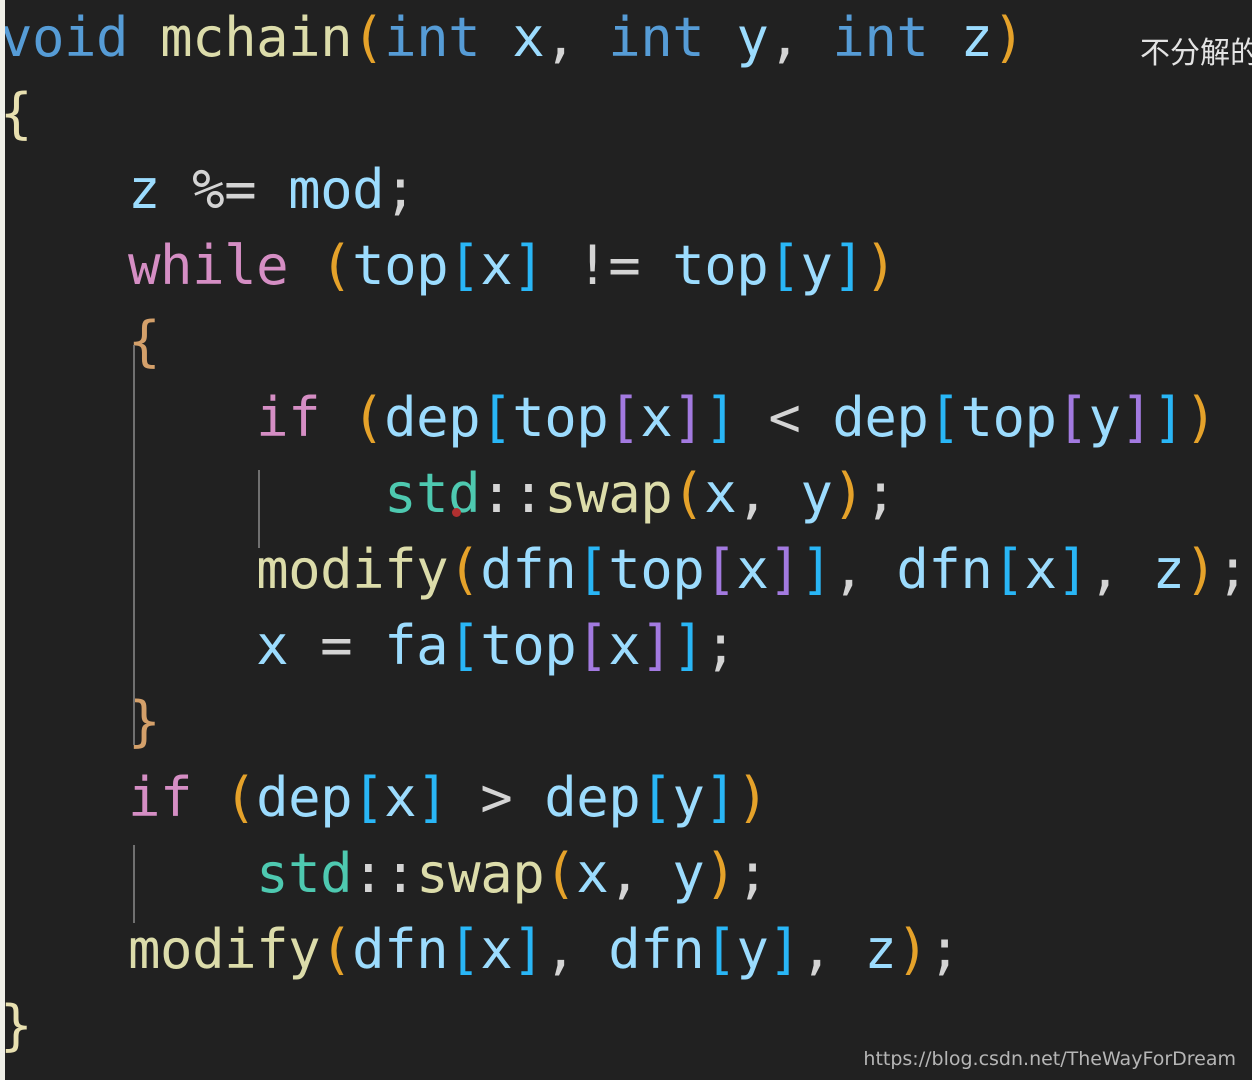  Describe the element at coordinates (456, 512) in the screenshot. I see `mouse-cursor-artifact` at that location.